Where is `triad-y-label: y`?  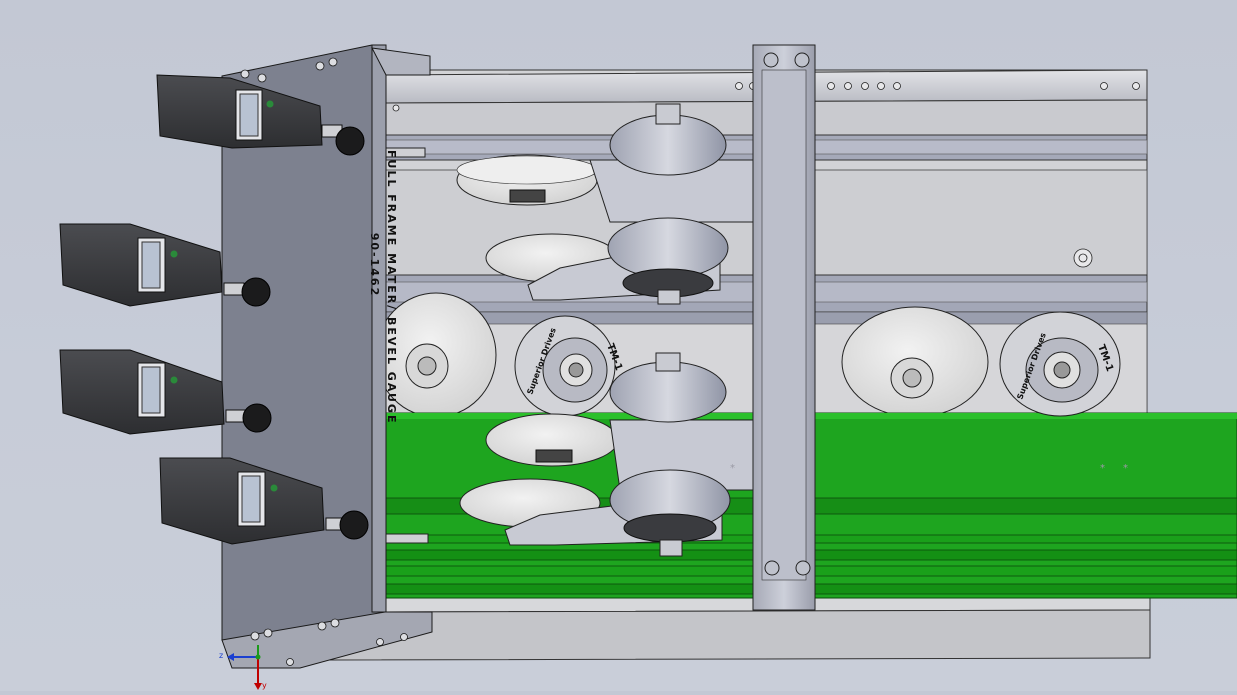 triad-y-label: y is located at coordinates (264, 685).